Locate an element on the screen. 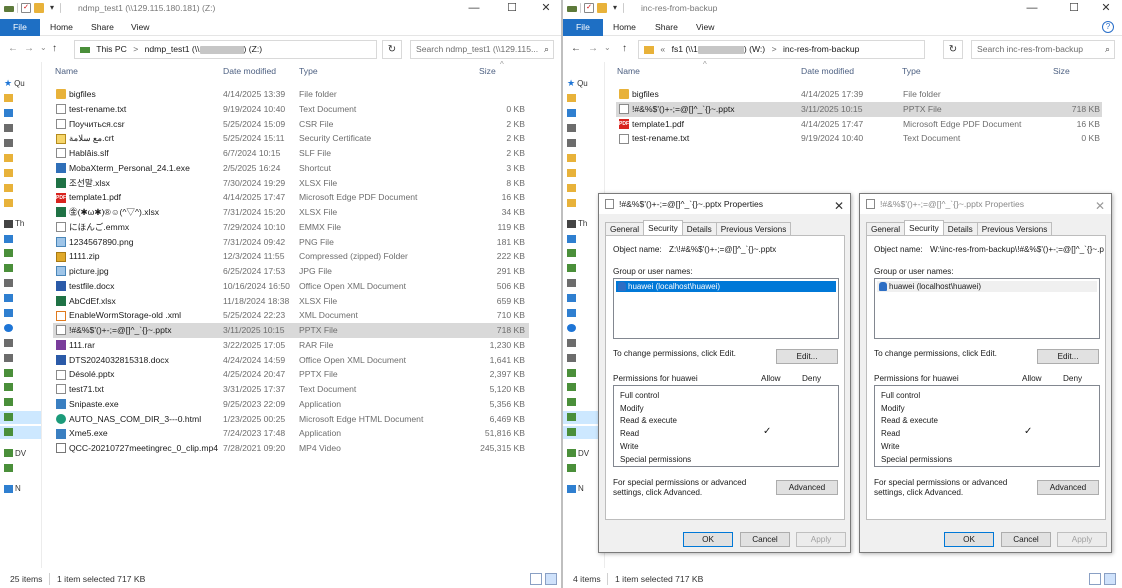 This screenshot has width=1122, height=588. file-row: にほんご.emmx 7/29/2024 10:10 EMMX File 119 KB is located at coordinates (291, 227).